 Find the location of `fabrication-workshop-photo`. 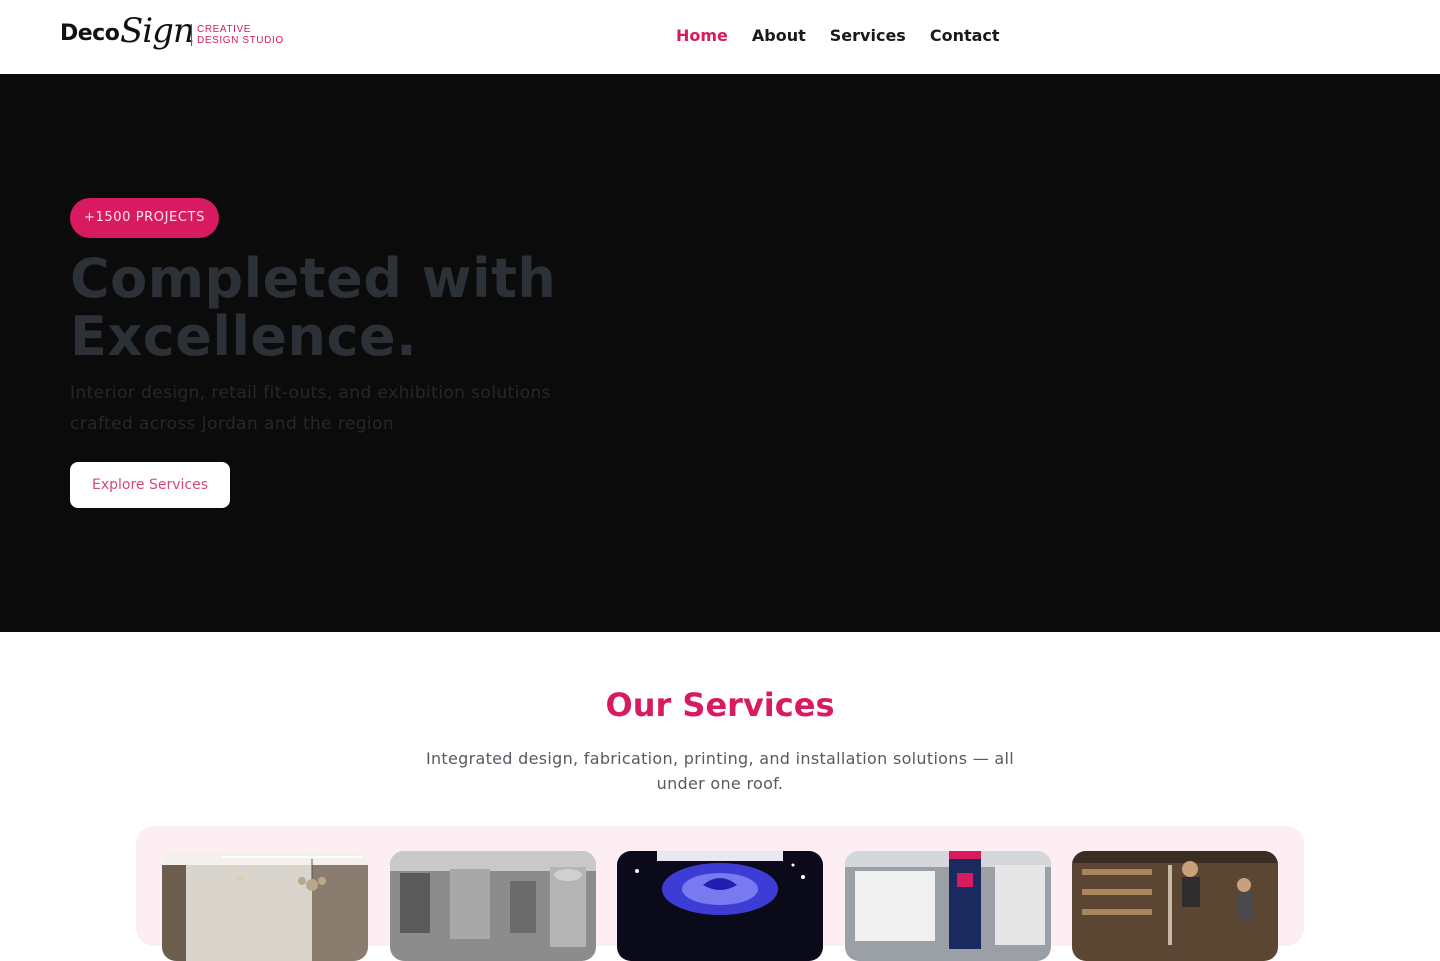

fabrication-workshop-photo is located at coordinates (493, 906).